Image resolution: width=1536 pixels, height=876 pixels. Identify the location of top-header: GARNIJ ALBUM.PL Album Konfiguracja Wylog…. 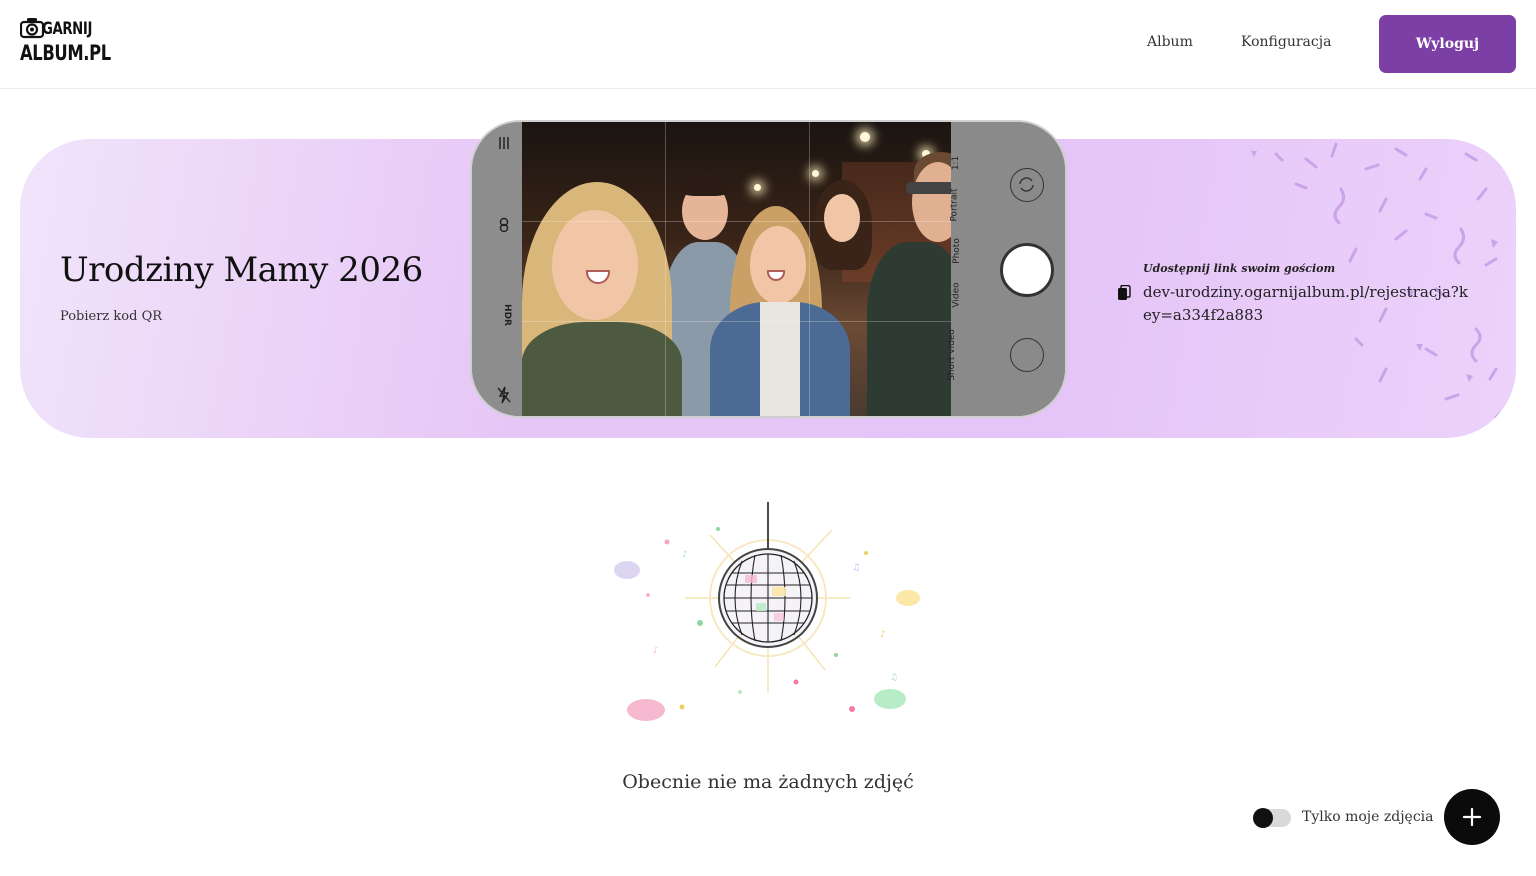
(768, 44).